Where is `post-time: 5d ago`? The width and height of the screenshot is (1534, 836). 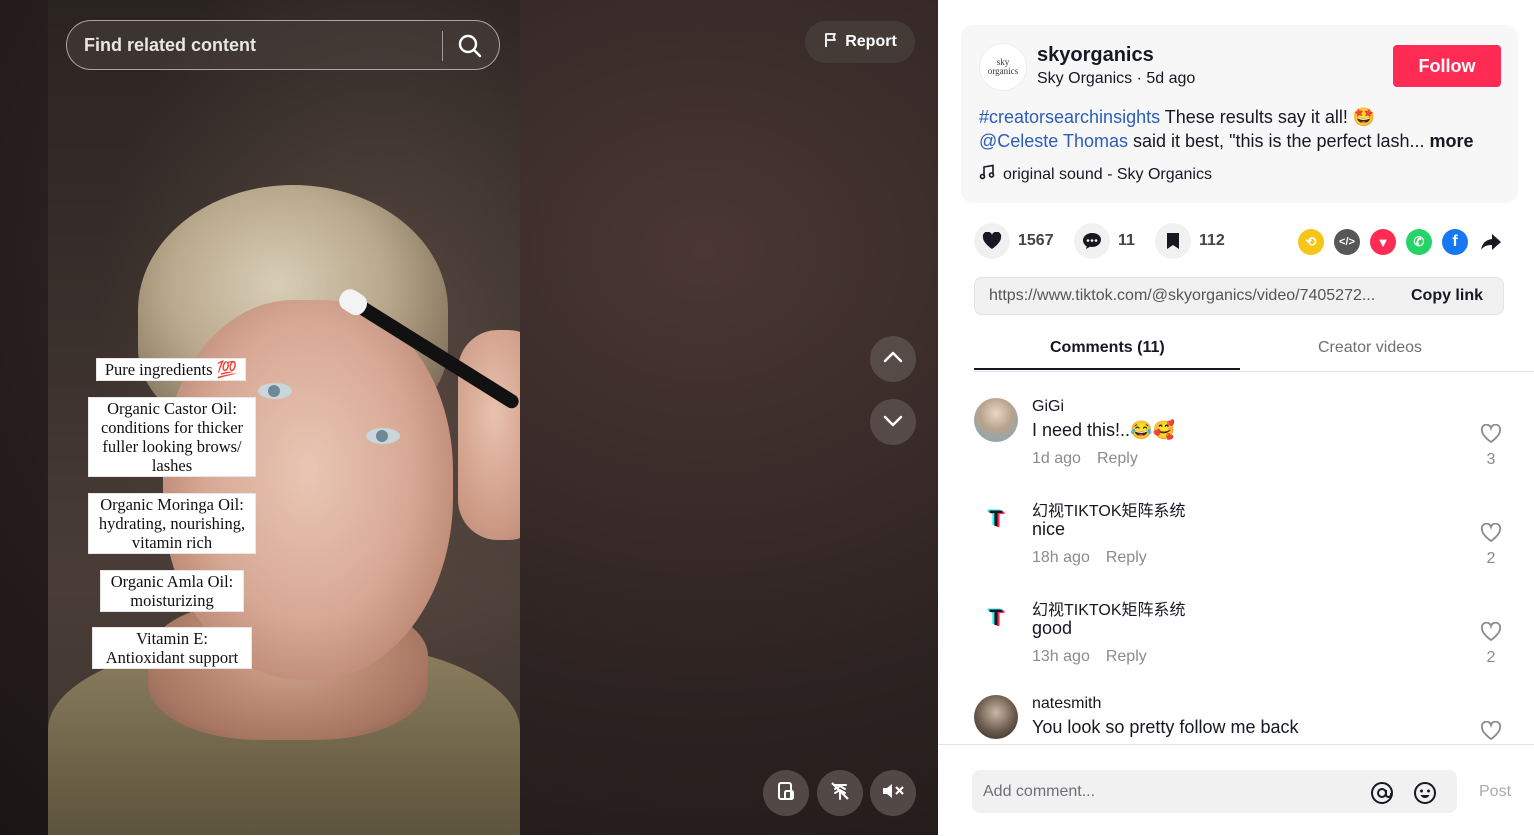
post-time: 5d ago is located at coordinates (1171, 78).